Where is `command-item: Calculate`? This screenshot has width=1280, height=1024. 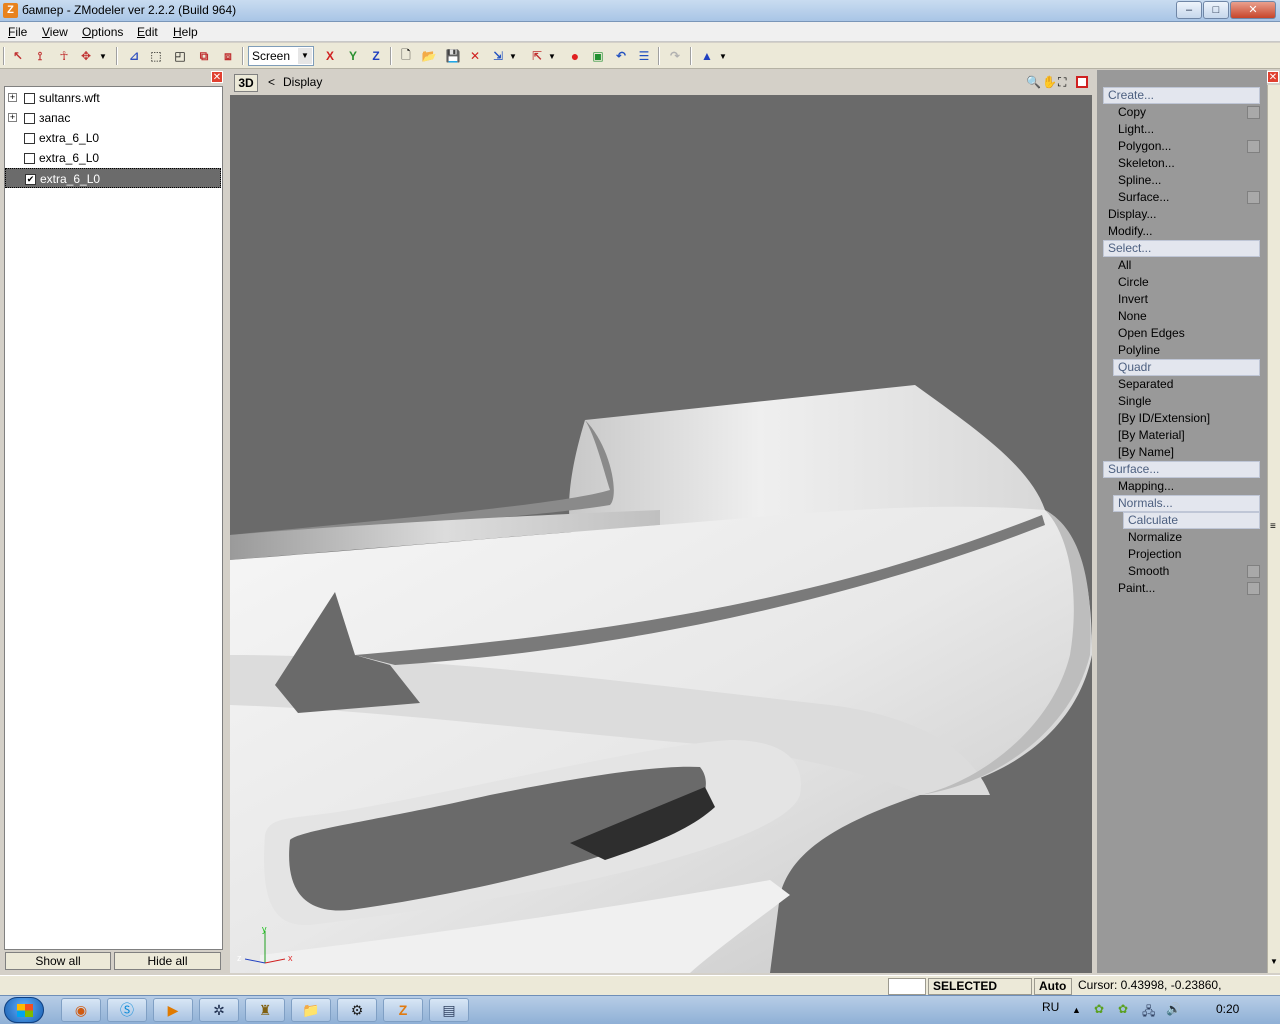
command-item: Calculate is located at coordinates (1191, 520).